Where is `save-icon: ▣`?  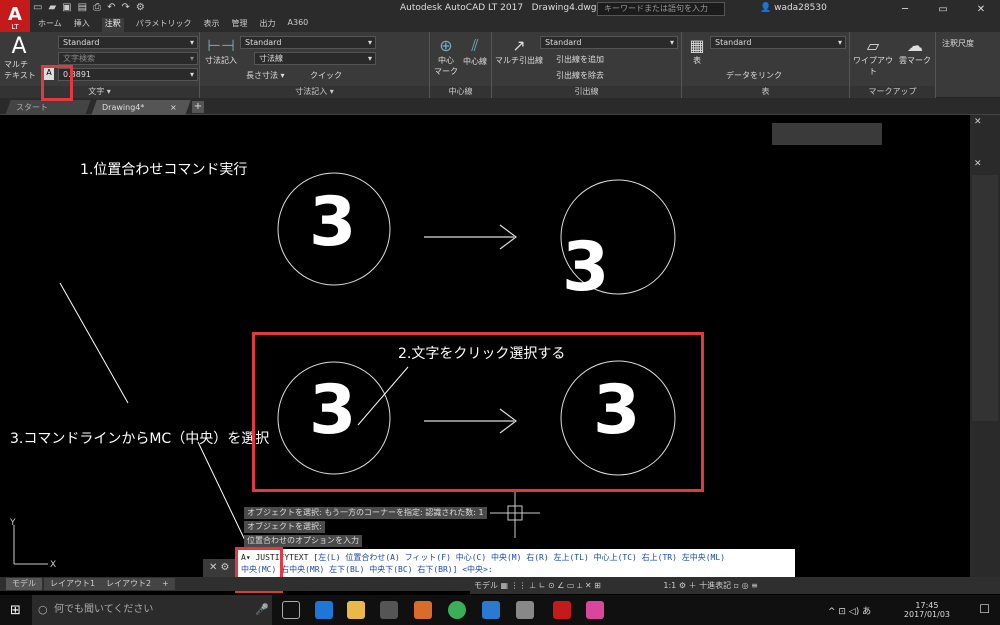
save-icon: ▣ is located at coordinates (66, 7).